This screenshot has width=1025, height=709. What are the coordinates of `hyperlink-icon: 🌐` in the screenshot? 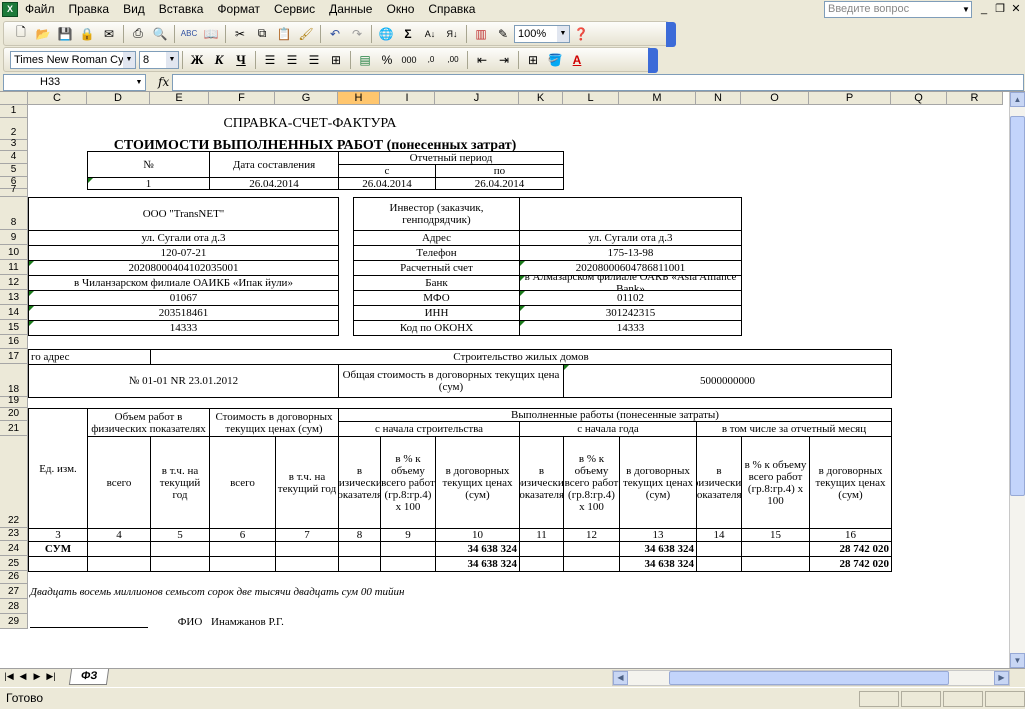 It's located at (386, 34).